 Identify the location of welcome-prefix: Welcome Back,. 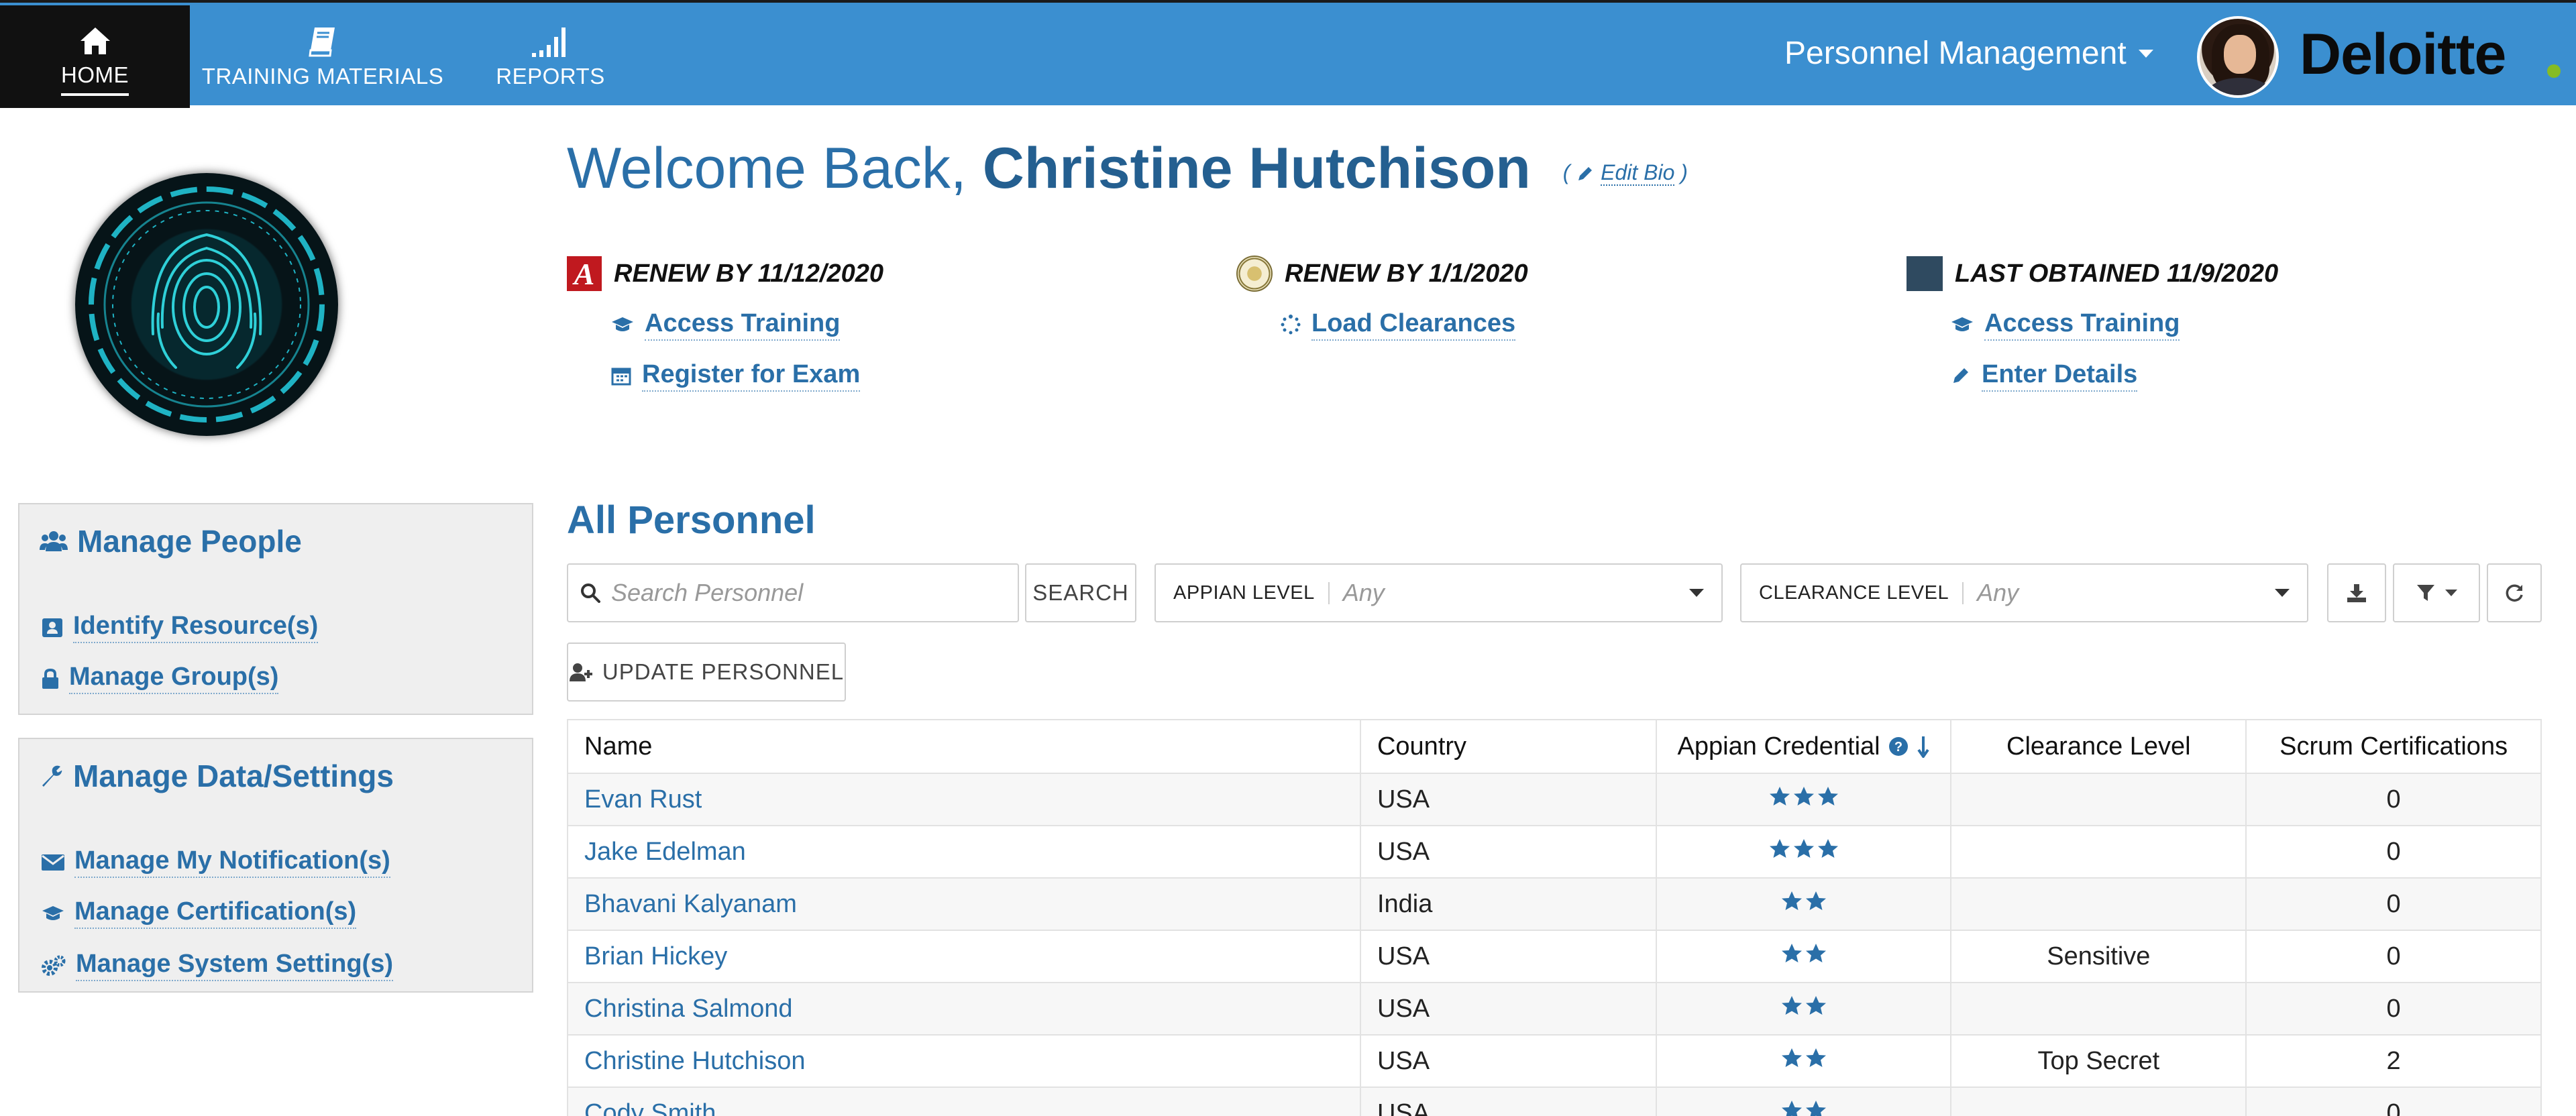
(775, 168).